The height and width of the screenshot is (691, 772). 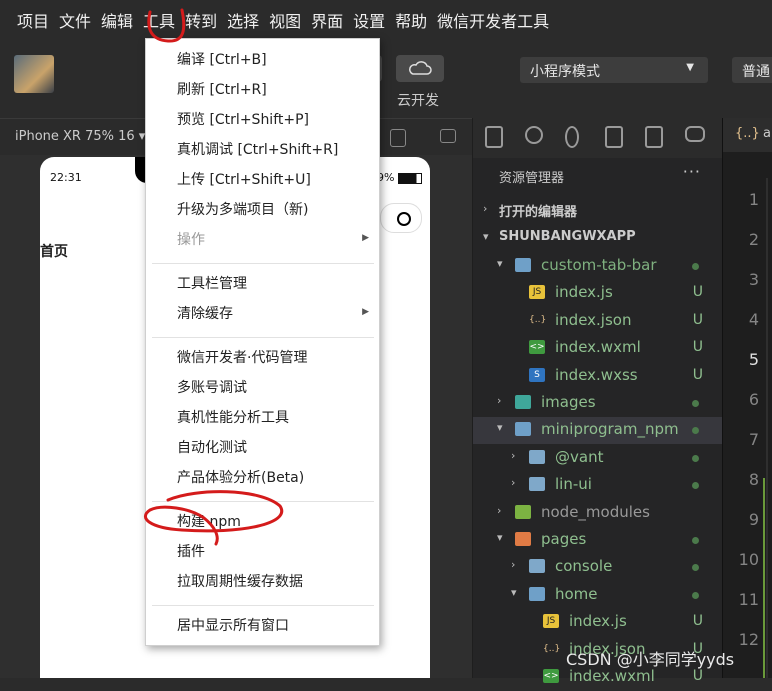 What do you see at coordinates (650, 659) in the screenshot?
I see `watermark: CSDN @小李同学yyds` at bounding box center [650, 659].